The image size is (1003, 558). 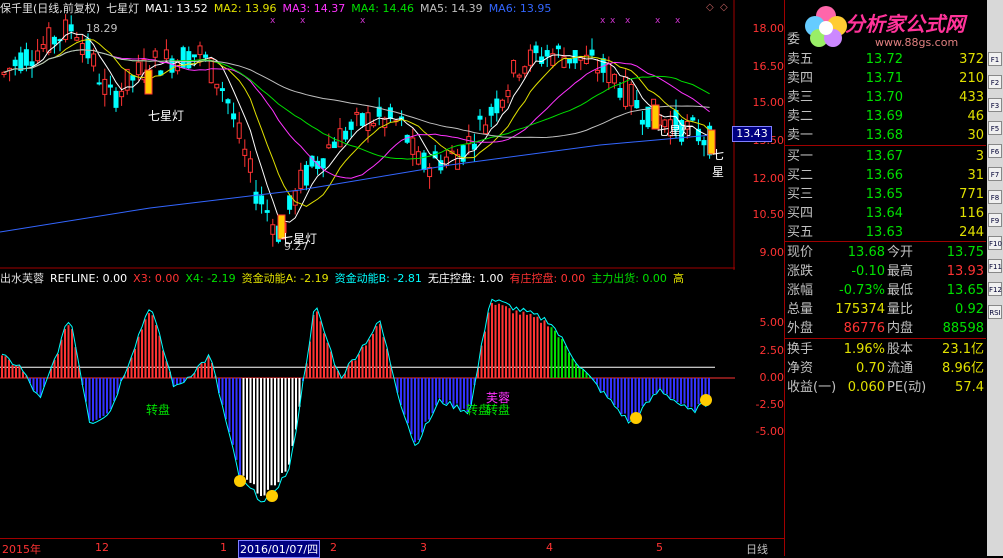 What do you see at coordinates (995, 312) in the screenshot?
I see `toolbar-button: RSI` at bounding box center [995, 312].